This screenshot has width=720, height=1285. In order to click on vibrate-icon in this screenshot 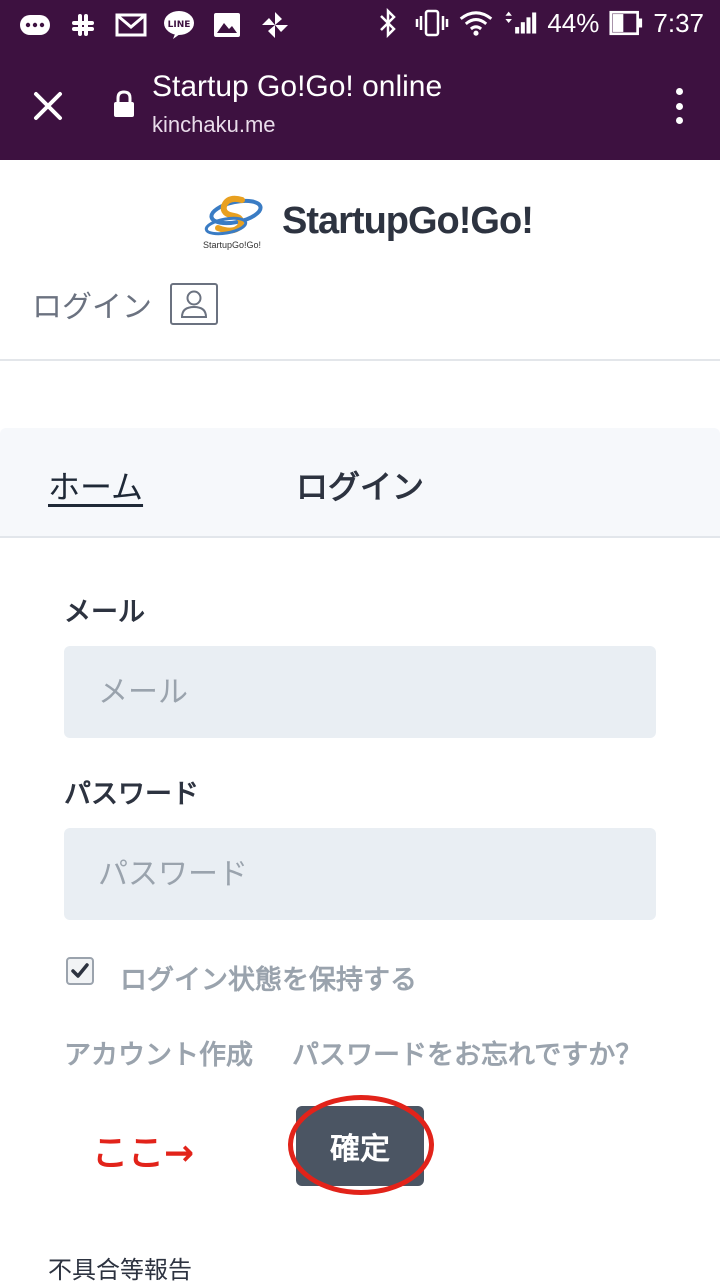, I will do `click(432, 23)`.